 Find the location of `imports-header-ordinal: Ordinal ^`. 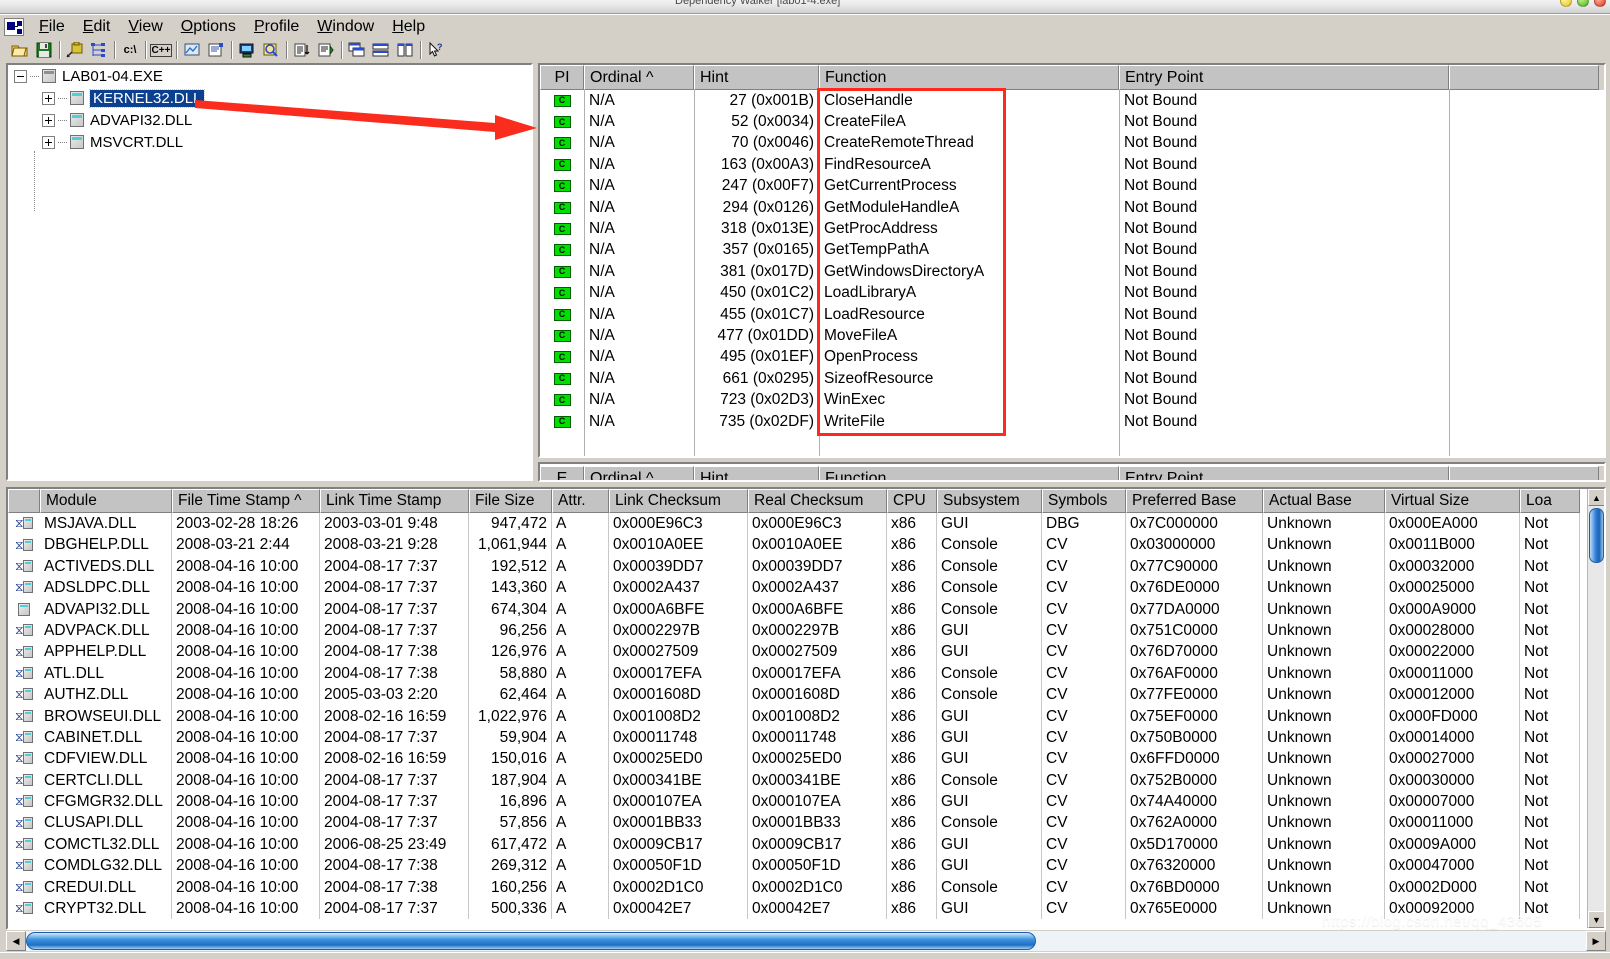

imports-header-ordinal: Ordinal ^ is located at coordinates (639, 77).